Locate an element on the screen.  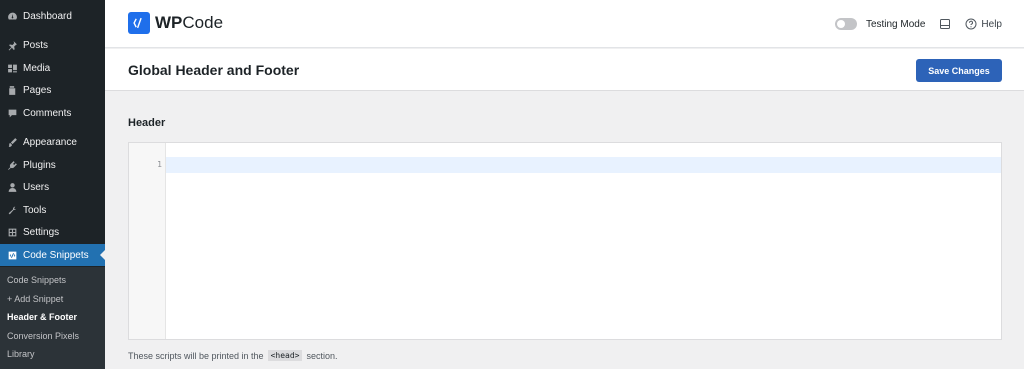
save-changes-button: Save Changes is located at coordinates (959, 70).